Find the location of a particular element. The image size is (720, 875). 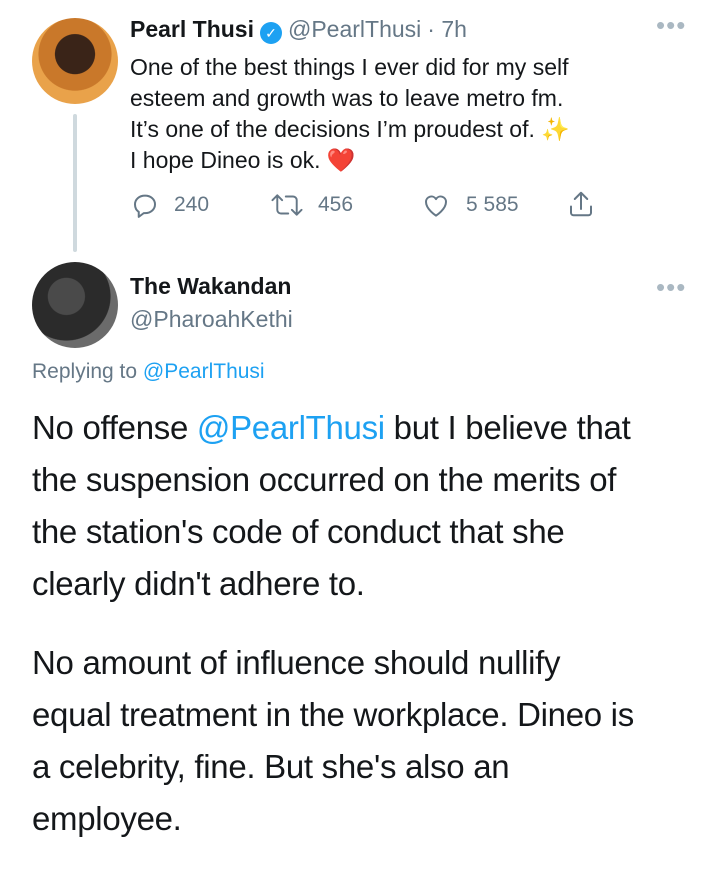

reply-line: No amount of influence should nullify is located at coordinates (296, 662).